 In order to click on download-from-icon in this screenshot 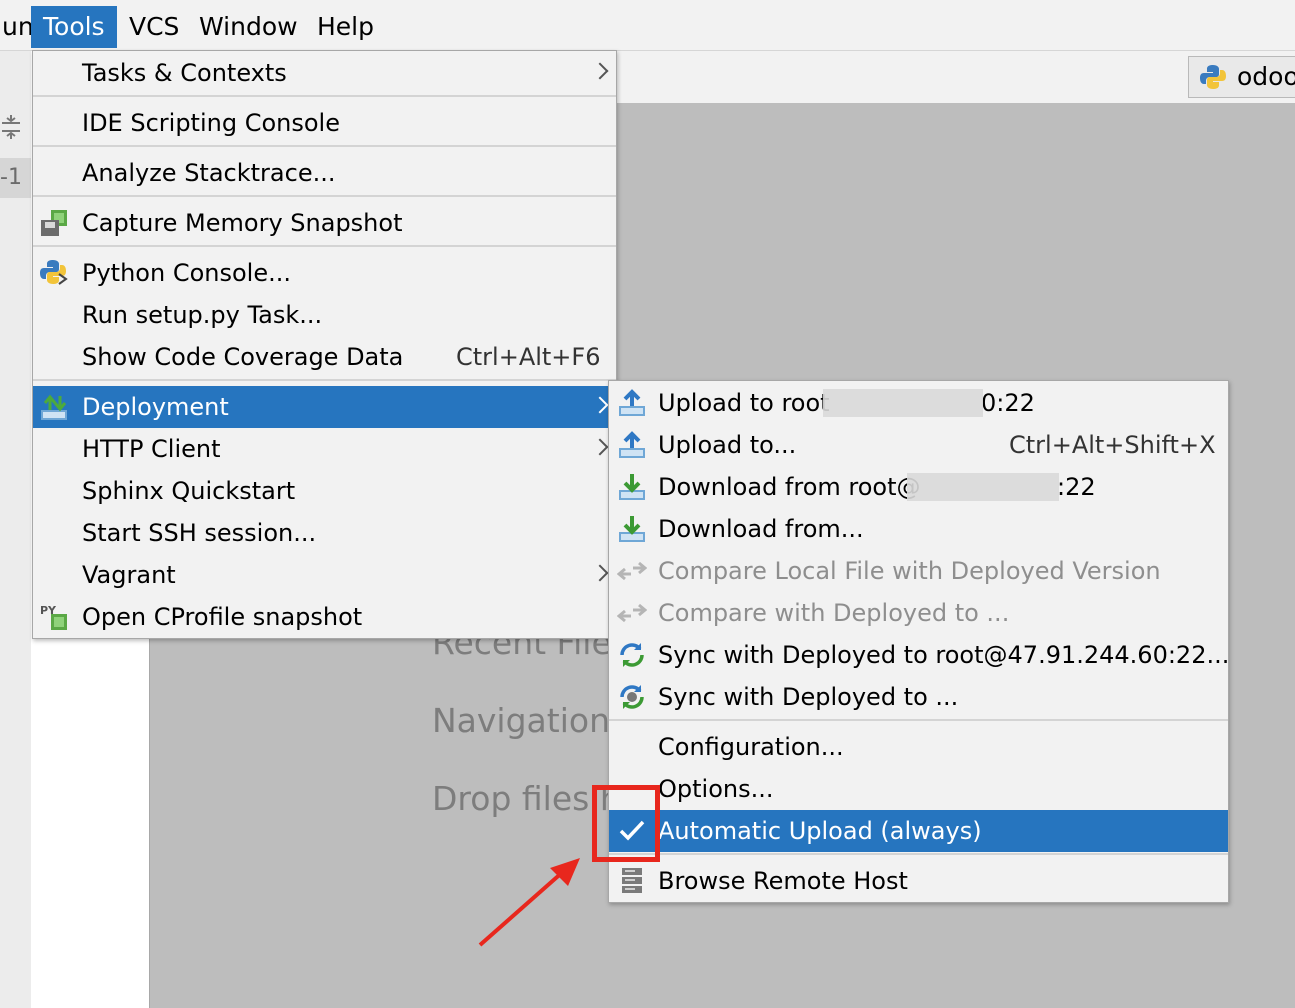, I will do `click(632, 529)`.